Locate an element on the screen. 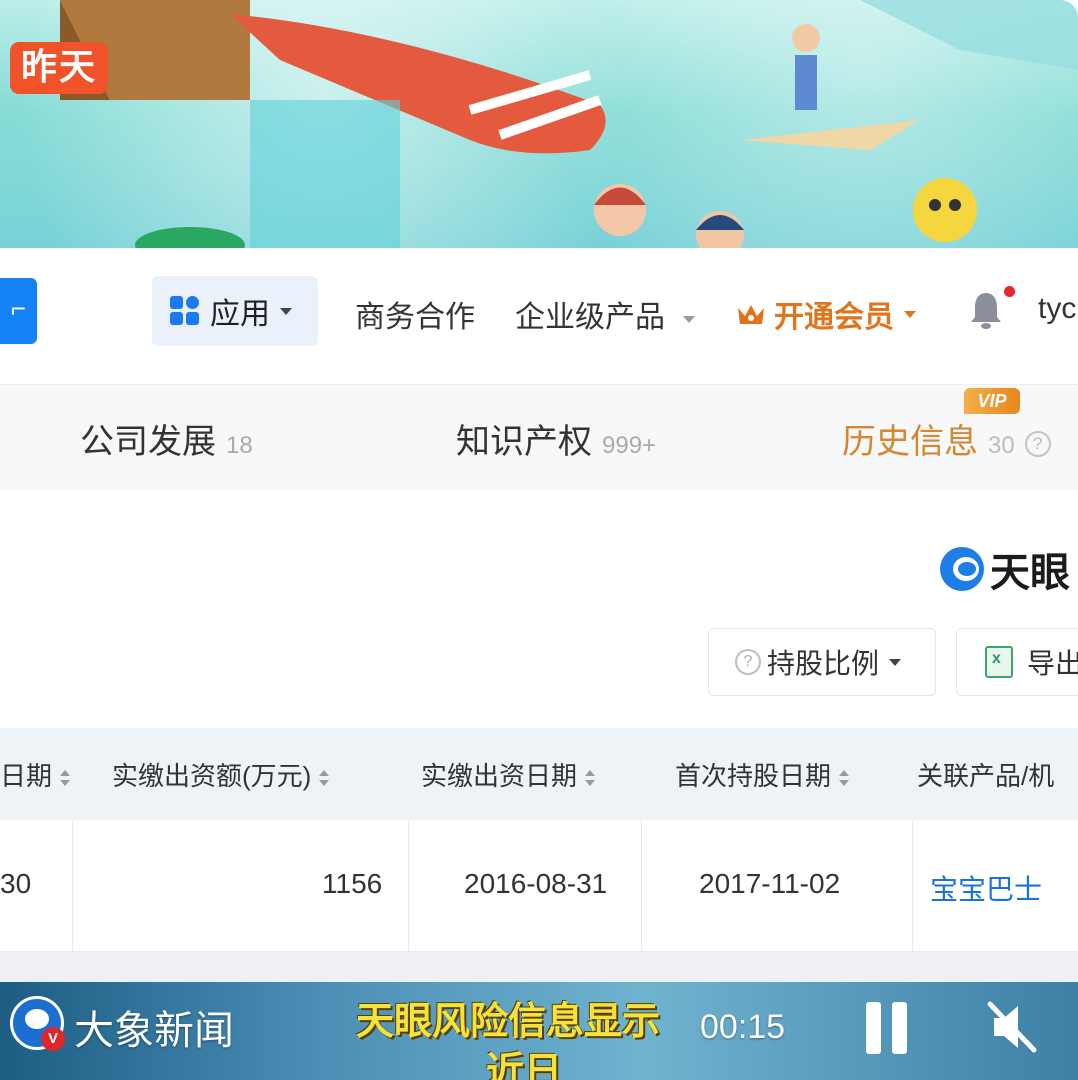 This screenshot has width=1078, height=1080. apps-menu-label: 应用 is located at coordinates (240, 314).